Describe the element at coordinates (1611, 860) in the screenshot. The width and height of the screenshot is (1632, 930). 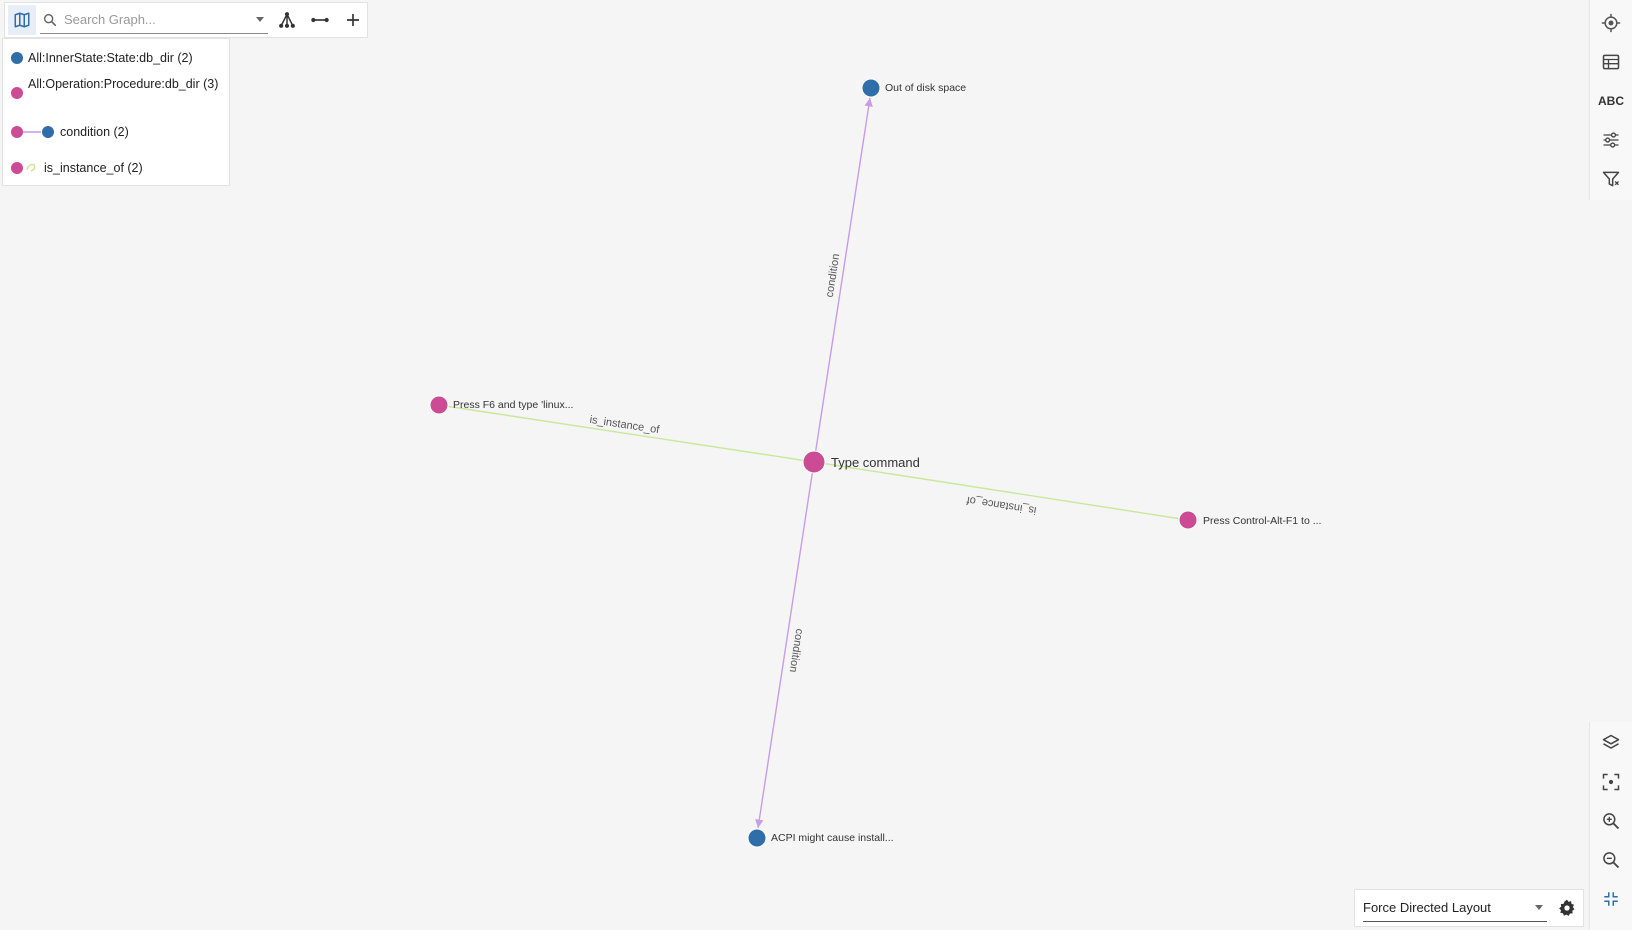
I see `zoom-out-icon` at that location.